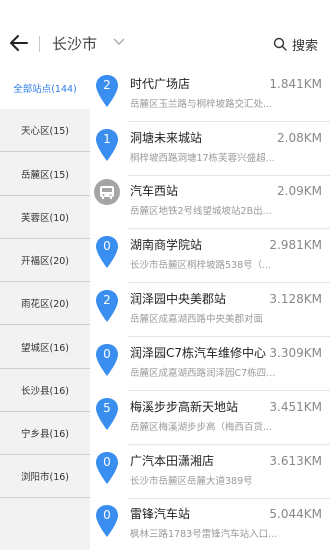 The image size is (330, 550). What do you see at coordinates (198, 353) in the screenshot?
I see `station-name: 润泽园C7栋汽车维修中心` at bounding box center [198, 353].